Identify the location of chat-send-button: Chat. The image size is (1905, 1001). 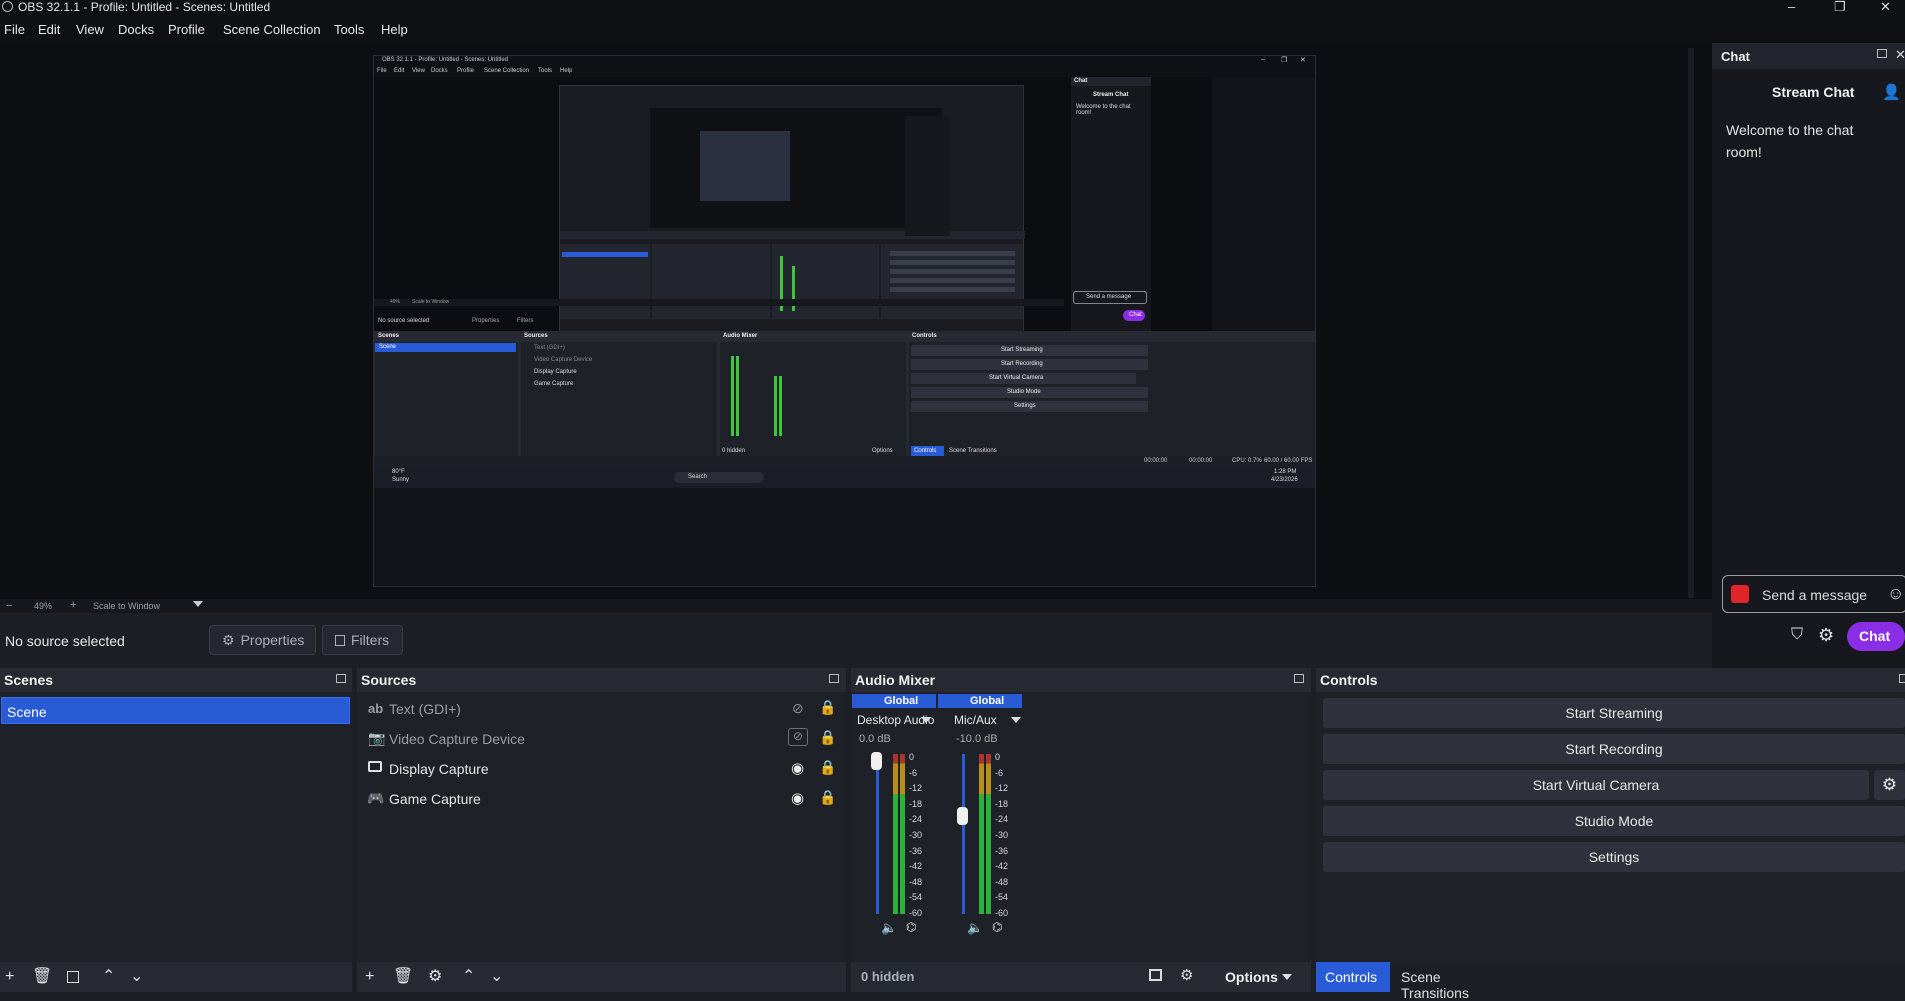
(1876, 636).